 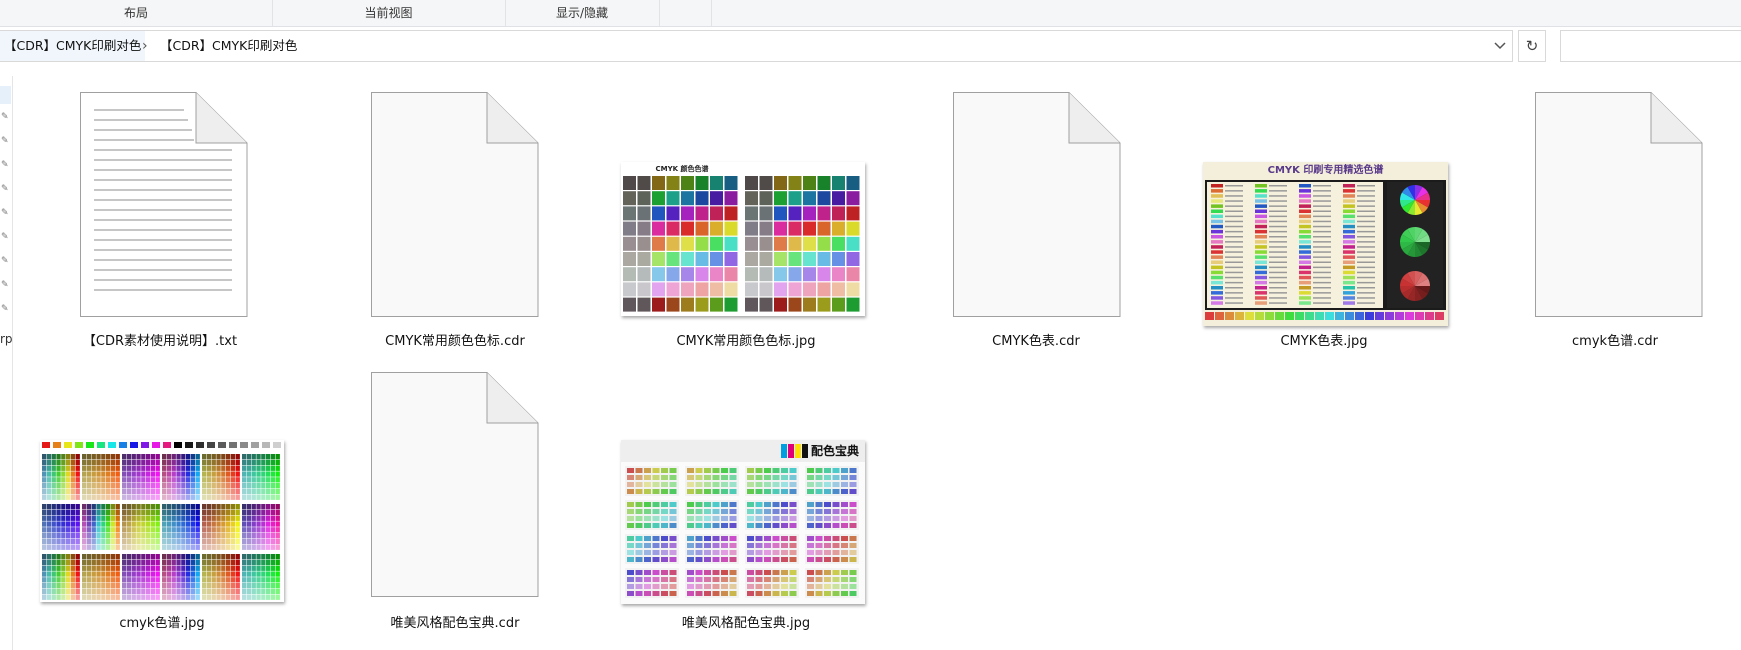 I want to click on file-name: CMYK色表.jpg, so click(x=1324, y=339).